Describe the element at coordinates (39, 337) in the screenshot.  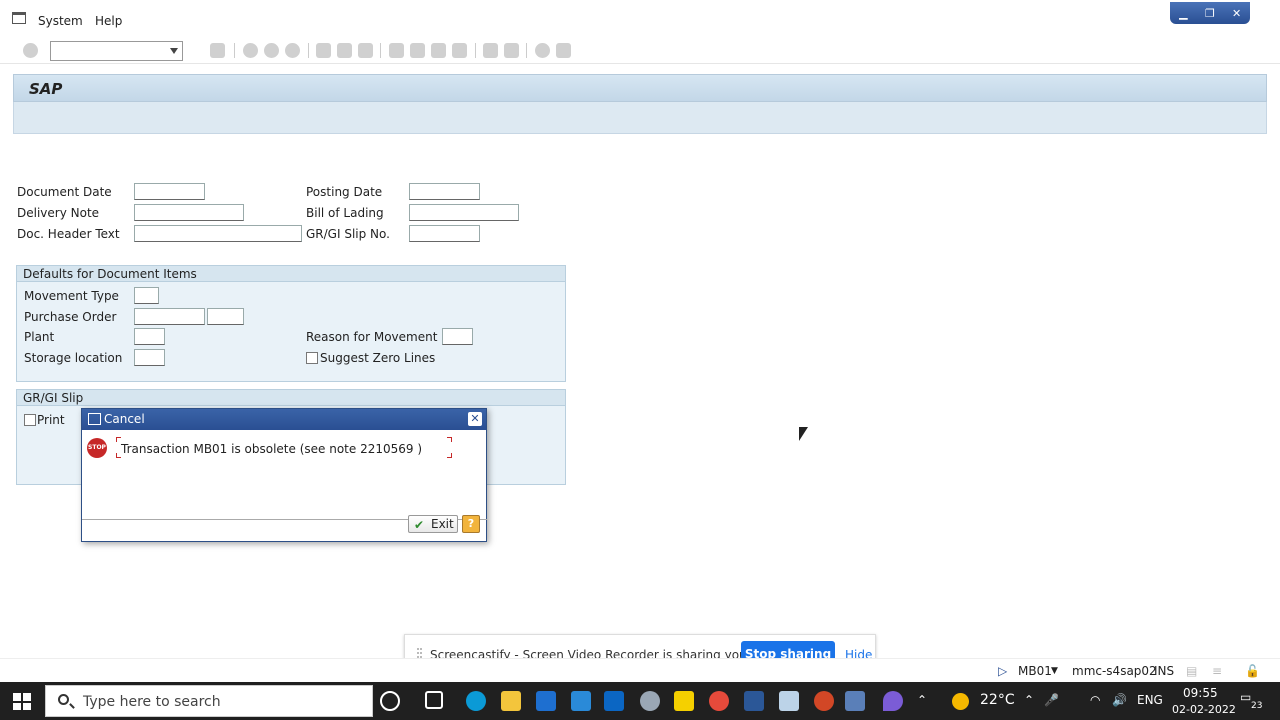
I see `plant-label: Plant` at that location.